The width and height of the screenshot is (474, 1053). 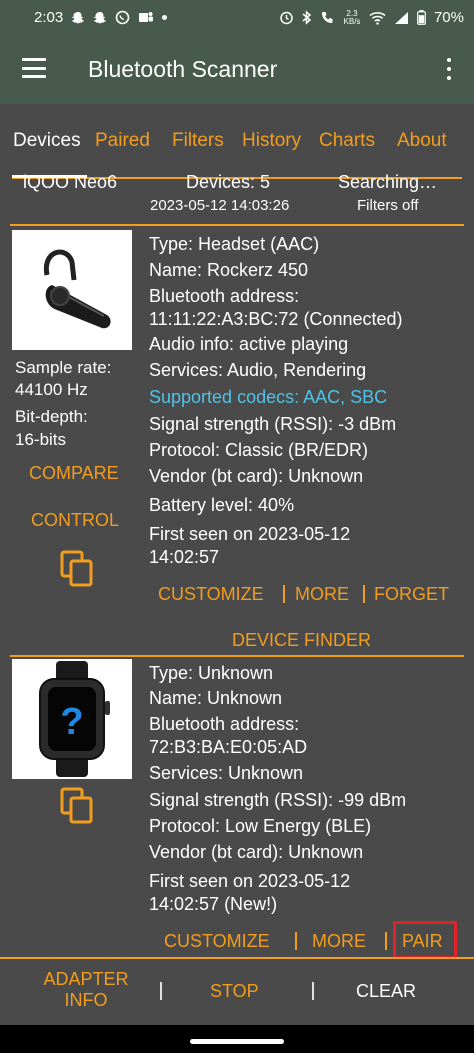 I want to click on status-bar: 2:03 2.3 KB/s 70%, so click(x=237, y=18).